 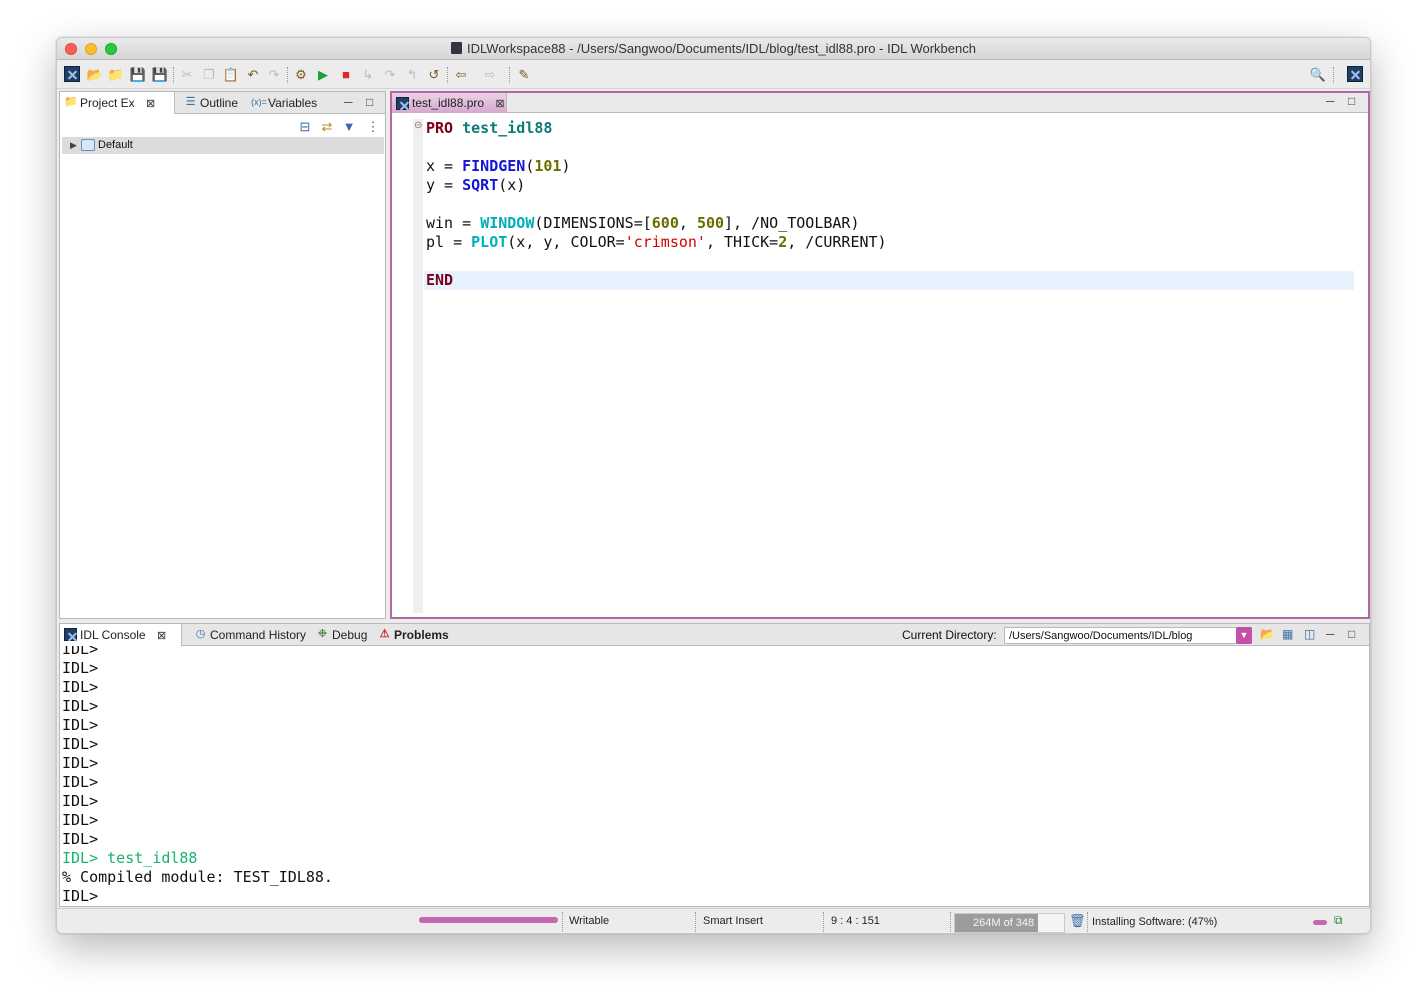 I want to click on current-directory-label: Current Directory:, so click(x=949, y=635).